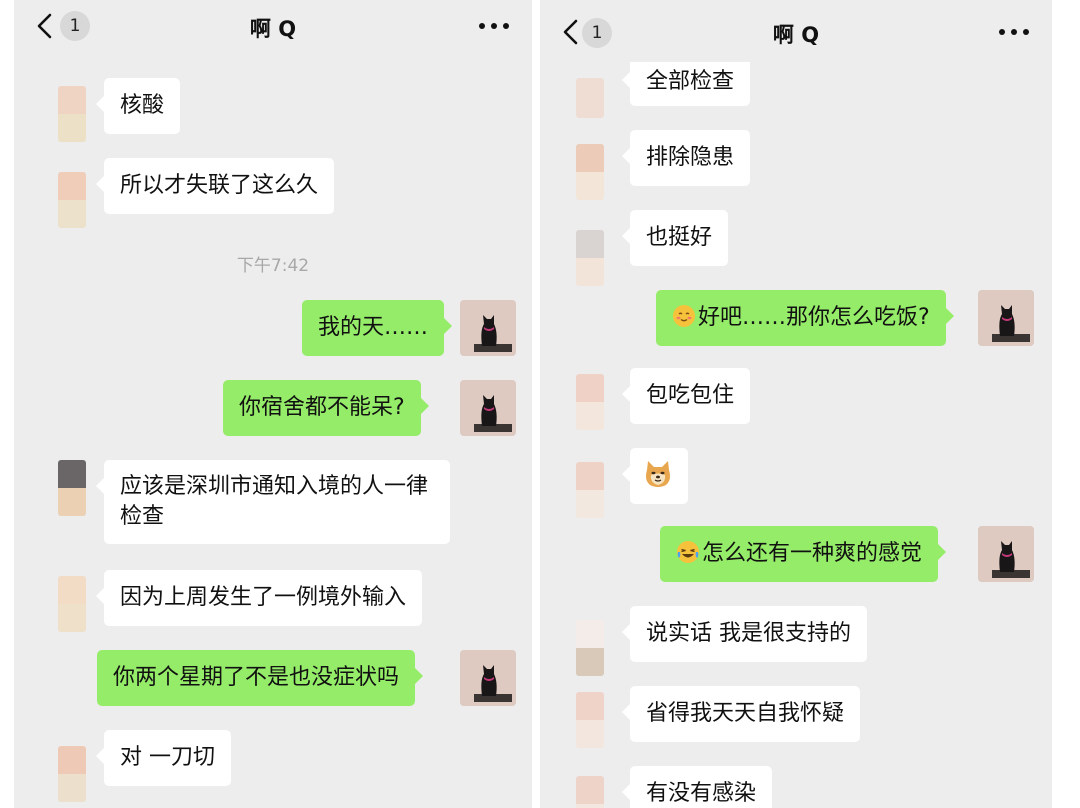  What do you see at coordinates (814, 317) in the screenshot?
I see `message-text: 好吧……那你怎么吃饭?` at bounding box center [814, 317].